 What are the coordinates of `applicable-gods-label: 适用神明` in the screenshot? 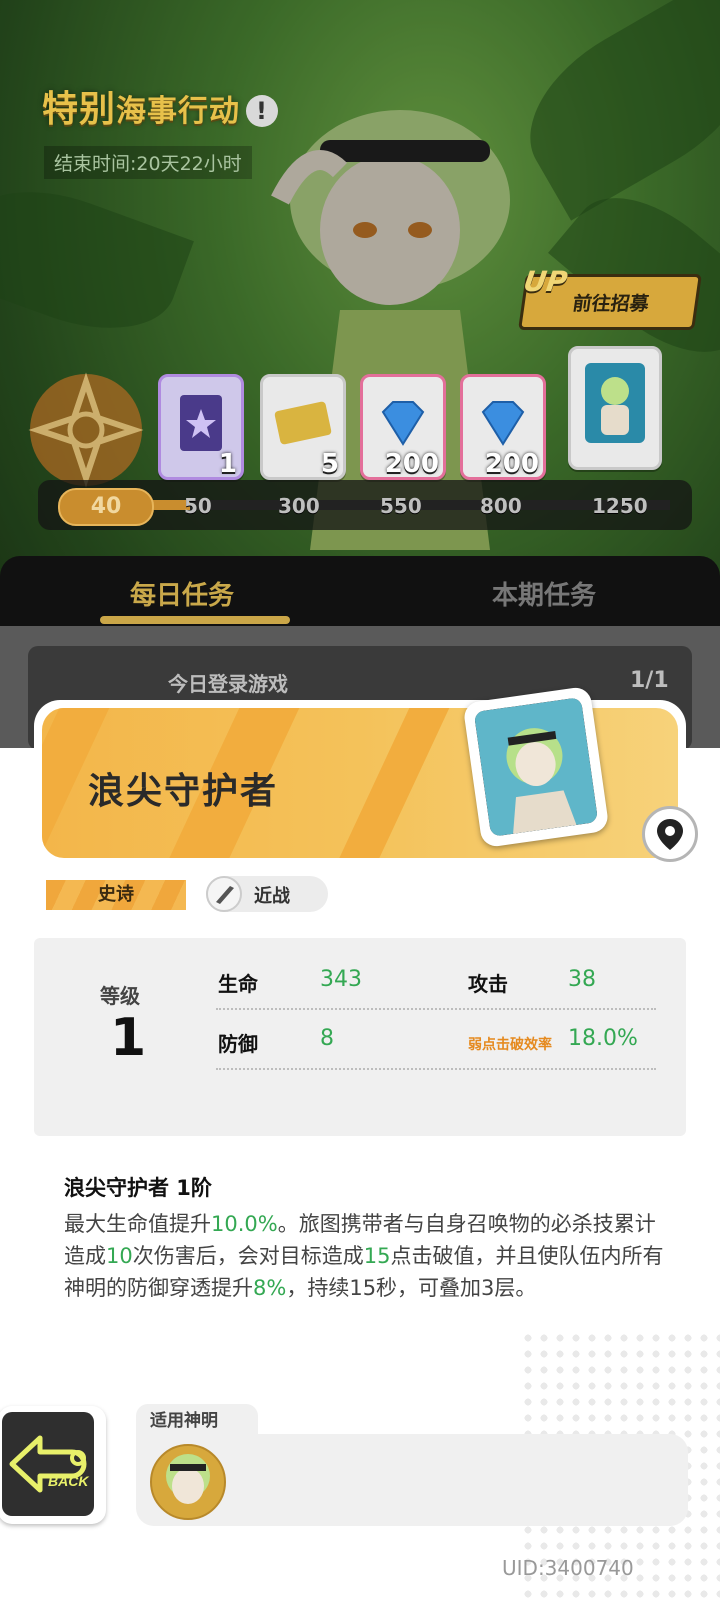 It's located at (197, 1421).